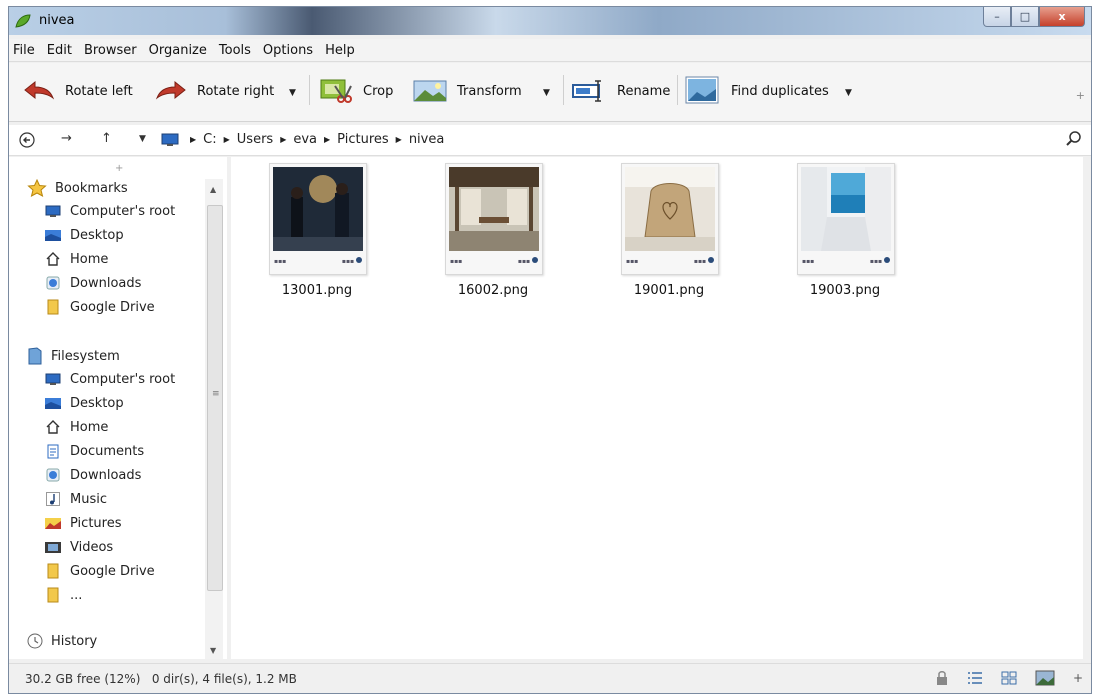 This screenshot has height=696, width=1094. Describe the element at coordinates (35, 641) in the screenshot. I see `clock-icon` at that location.